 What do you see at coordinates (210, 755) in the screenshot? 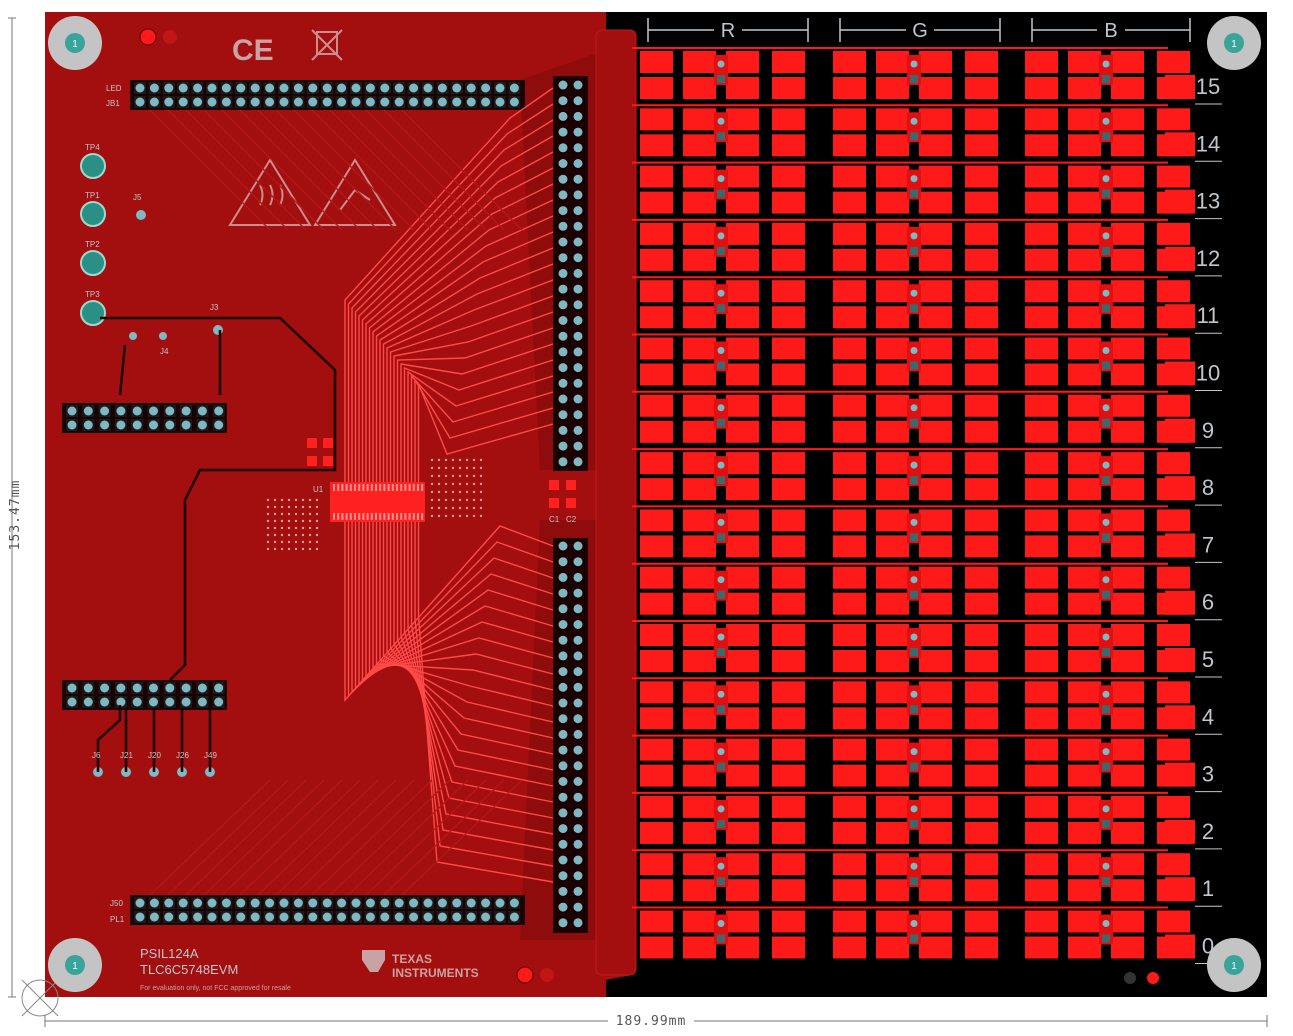
I see `jumper-label: J49` at bounding box center [210, 755].